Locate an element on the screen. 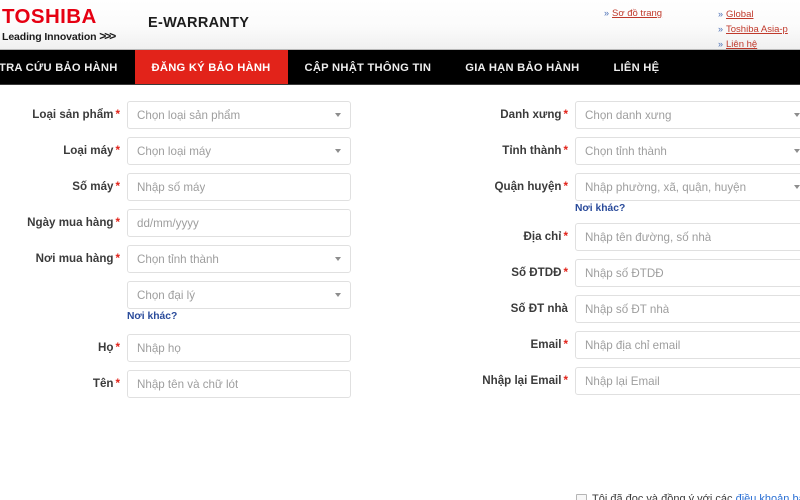 This screenshot has width=800, height=500. top-link-toshiba-asia-pacific: Toshiba Asia-p is located at coordinates (757, 30).